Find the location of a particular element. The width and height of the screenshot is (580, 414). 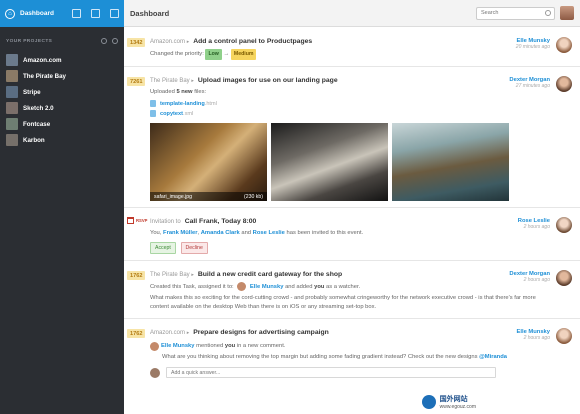

projects-section-label: YOUR PROJECTS is located at coordinates (29, 41).